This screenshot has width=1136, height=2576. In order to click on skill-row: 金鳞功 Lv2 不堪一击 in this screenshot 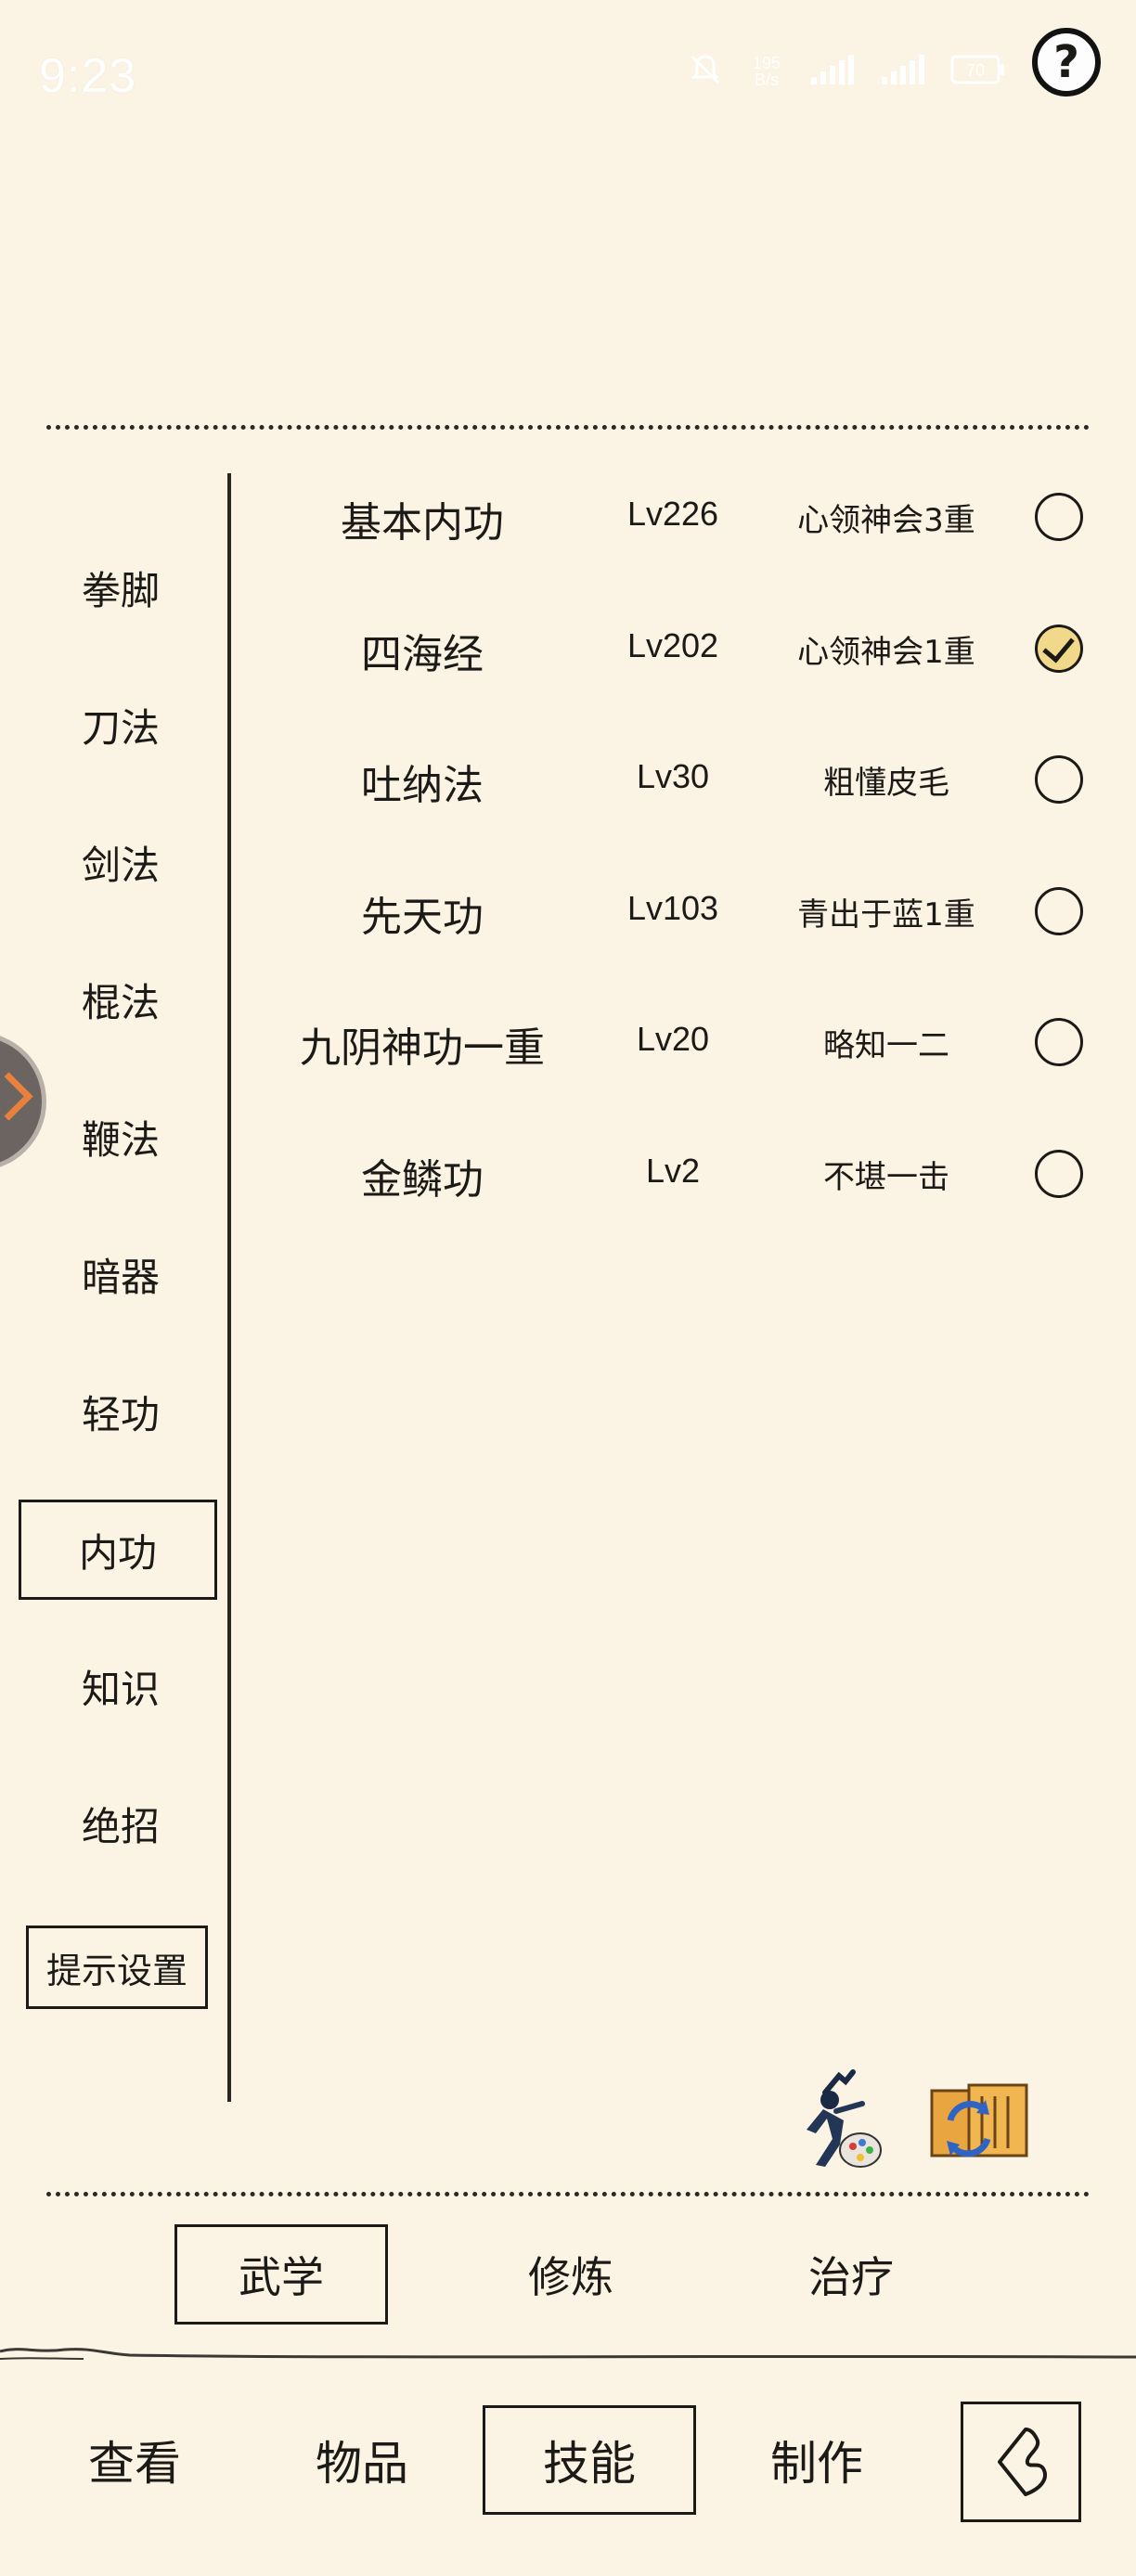, I will do `click(688, 1172)`.